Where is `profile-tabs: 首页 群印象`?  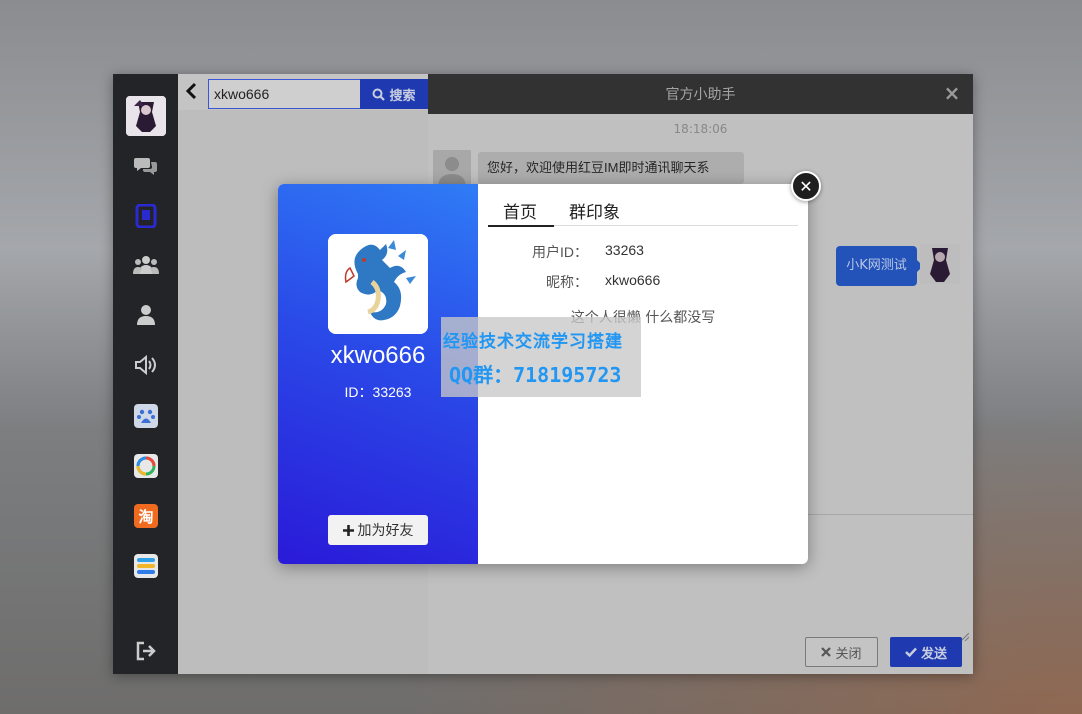
profile-tabs: 首页 群印象 is located at coordinates (643, 212).